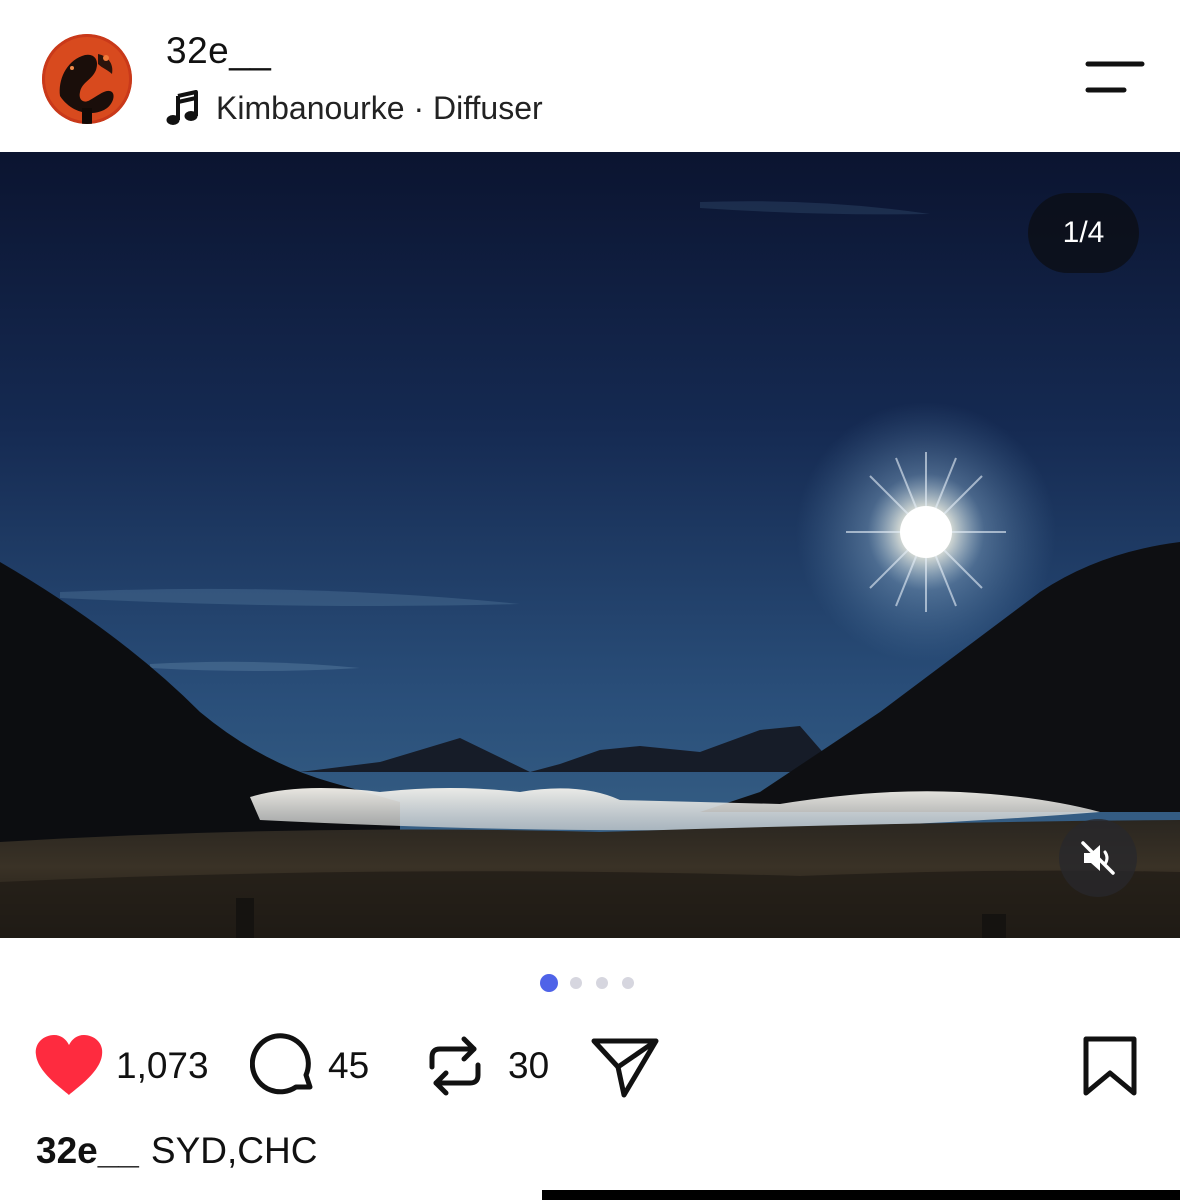 The width and height of the screenshot is (1180, 1200). I want to click on like-count: 1,073, so click(162, 1065).